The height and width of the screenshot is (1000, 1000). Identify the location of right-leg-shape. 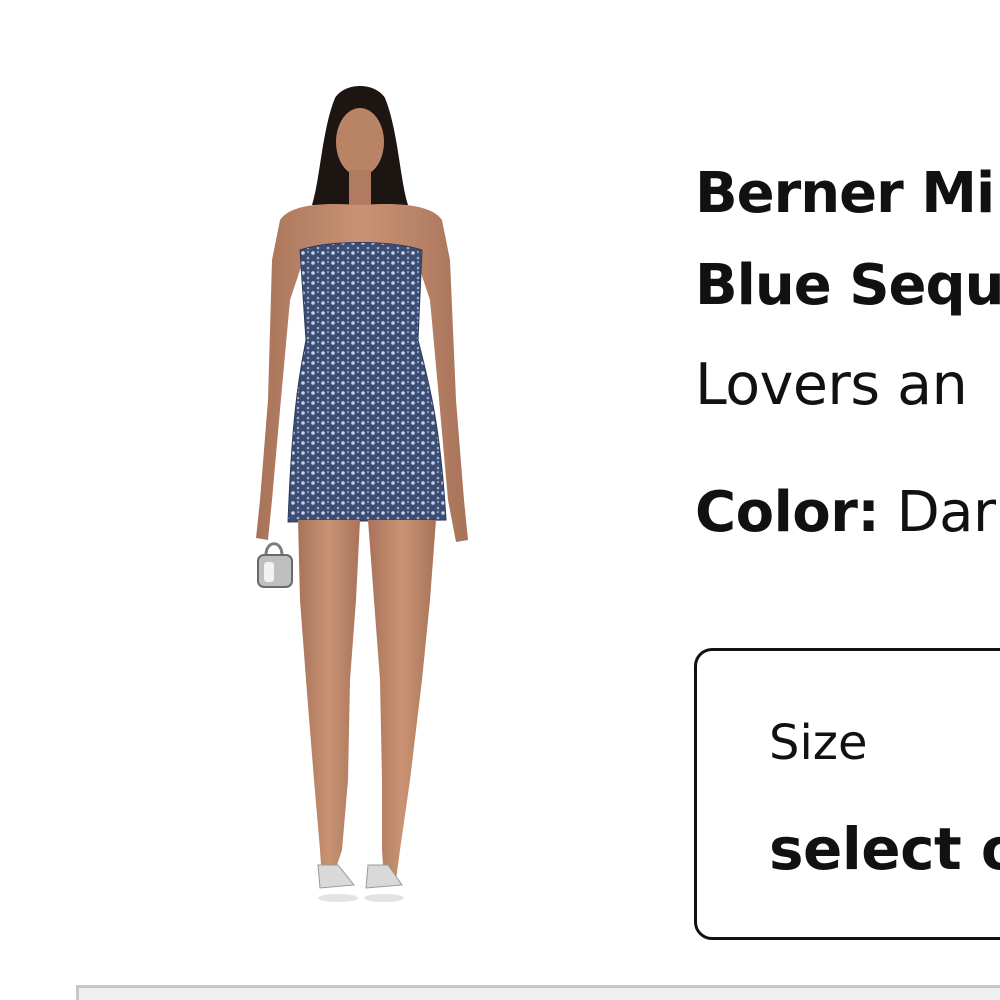
(402, 700).